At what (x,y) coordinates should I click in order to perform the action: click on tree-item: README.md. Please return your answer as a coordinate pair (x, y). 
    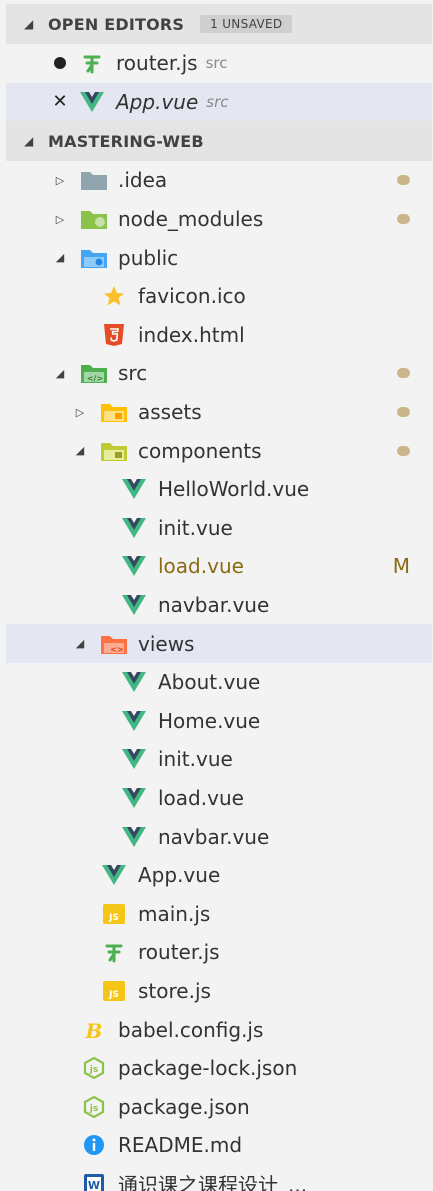
    Looking at the image, I should click on (219, 1145).